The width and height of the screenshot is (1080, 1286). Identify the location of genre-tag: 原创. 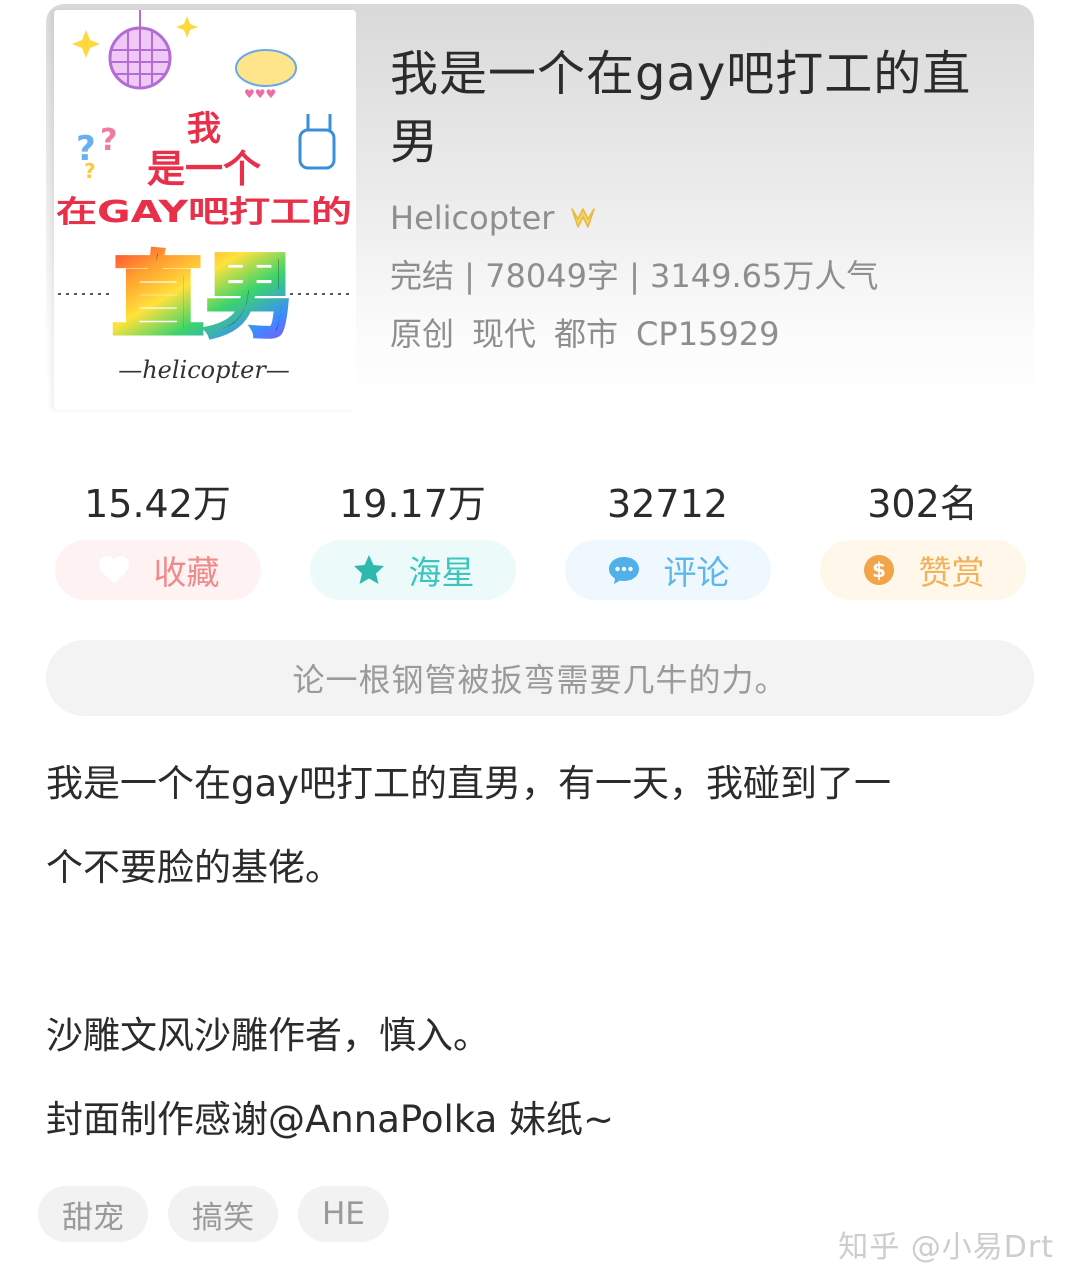
(422, 334).